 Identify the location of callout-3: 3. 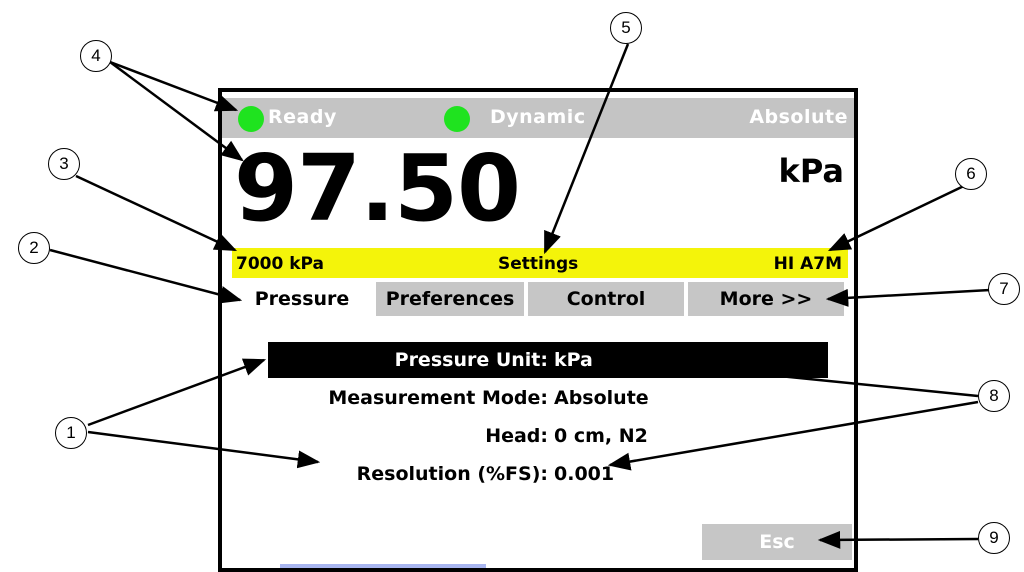
(64, 164).